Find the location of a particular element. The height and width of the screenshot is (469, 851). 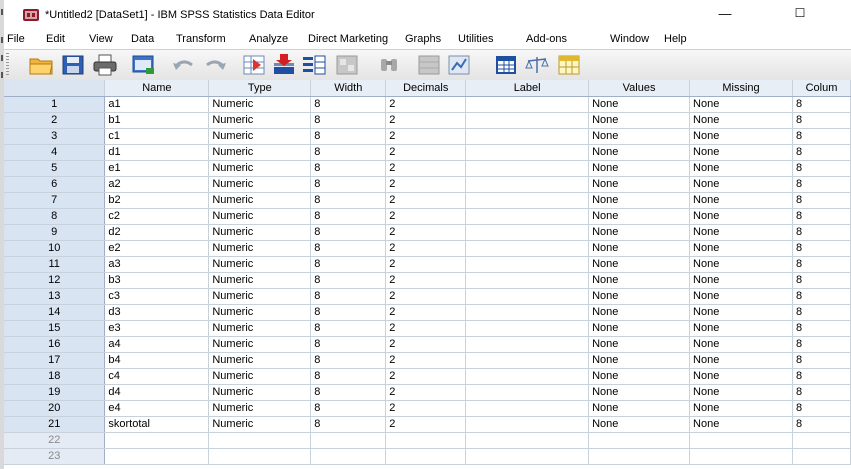

insert-variable-icon is located at coordinates (459, 65).